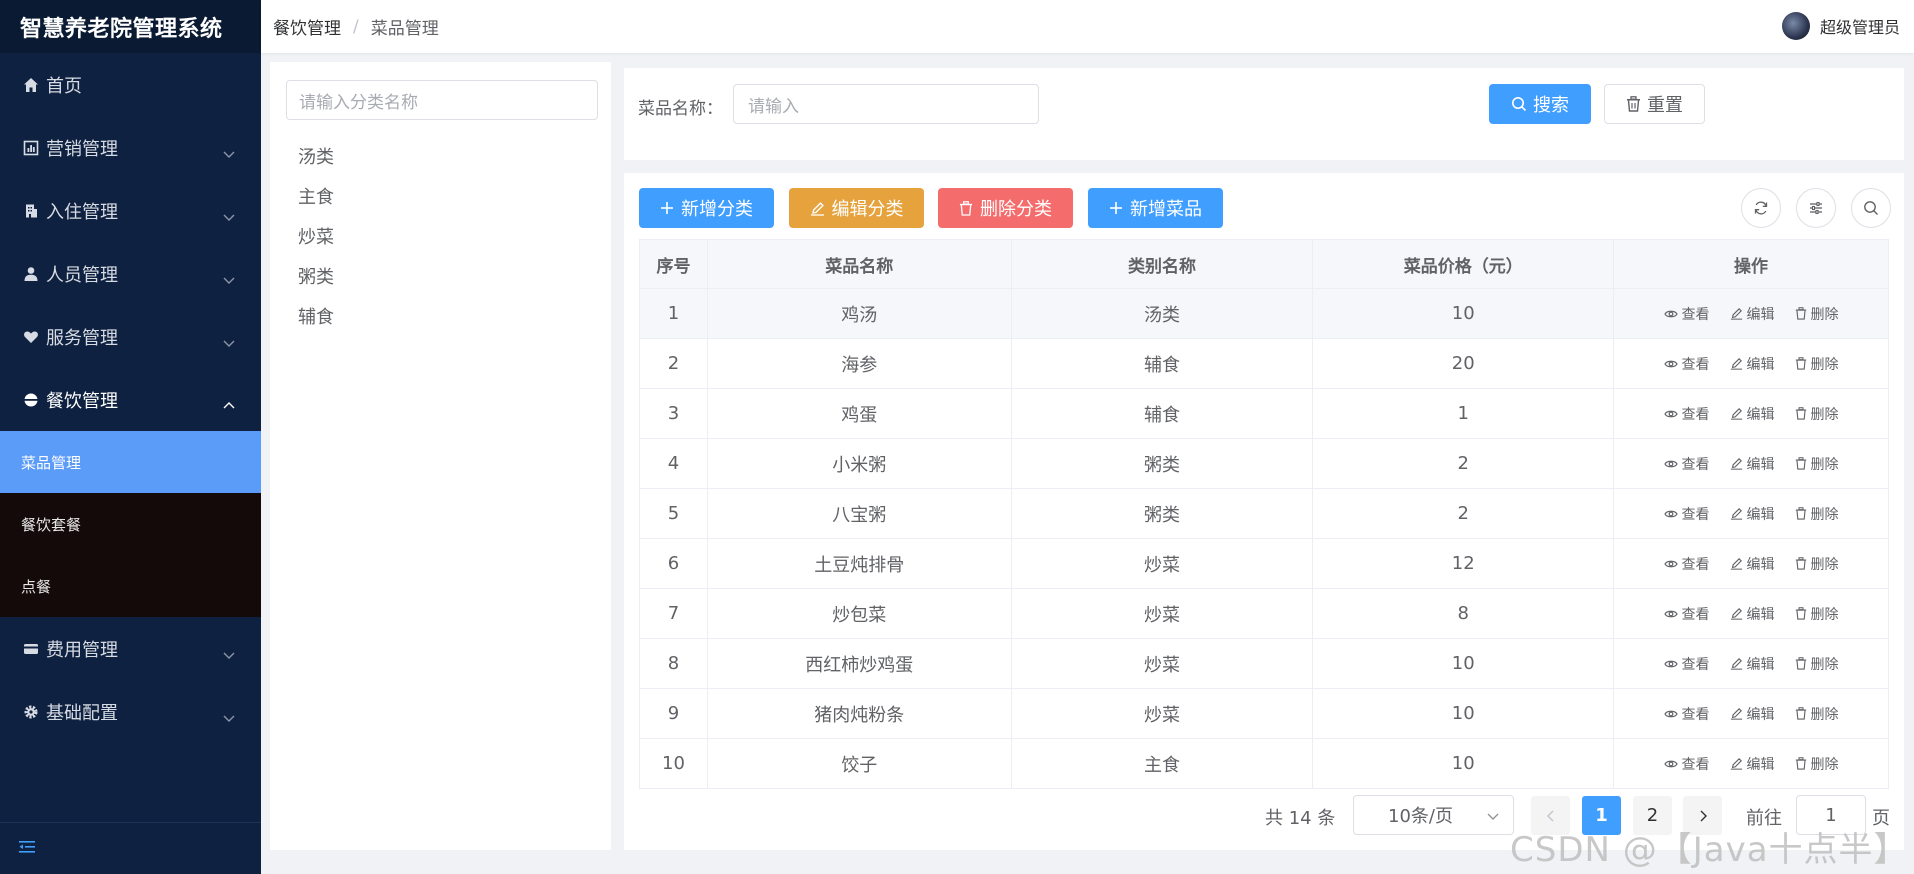  Describe the element at coordinates (130, 84) in the screenshot. I see `sidebar-item-home: 首页` at that location.